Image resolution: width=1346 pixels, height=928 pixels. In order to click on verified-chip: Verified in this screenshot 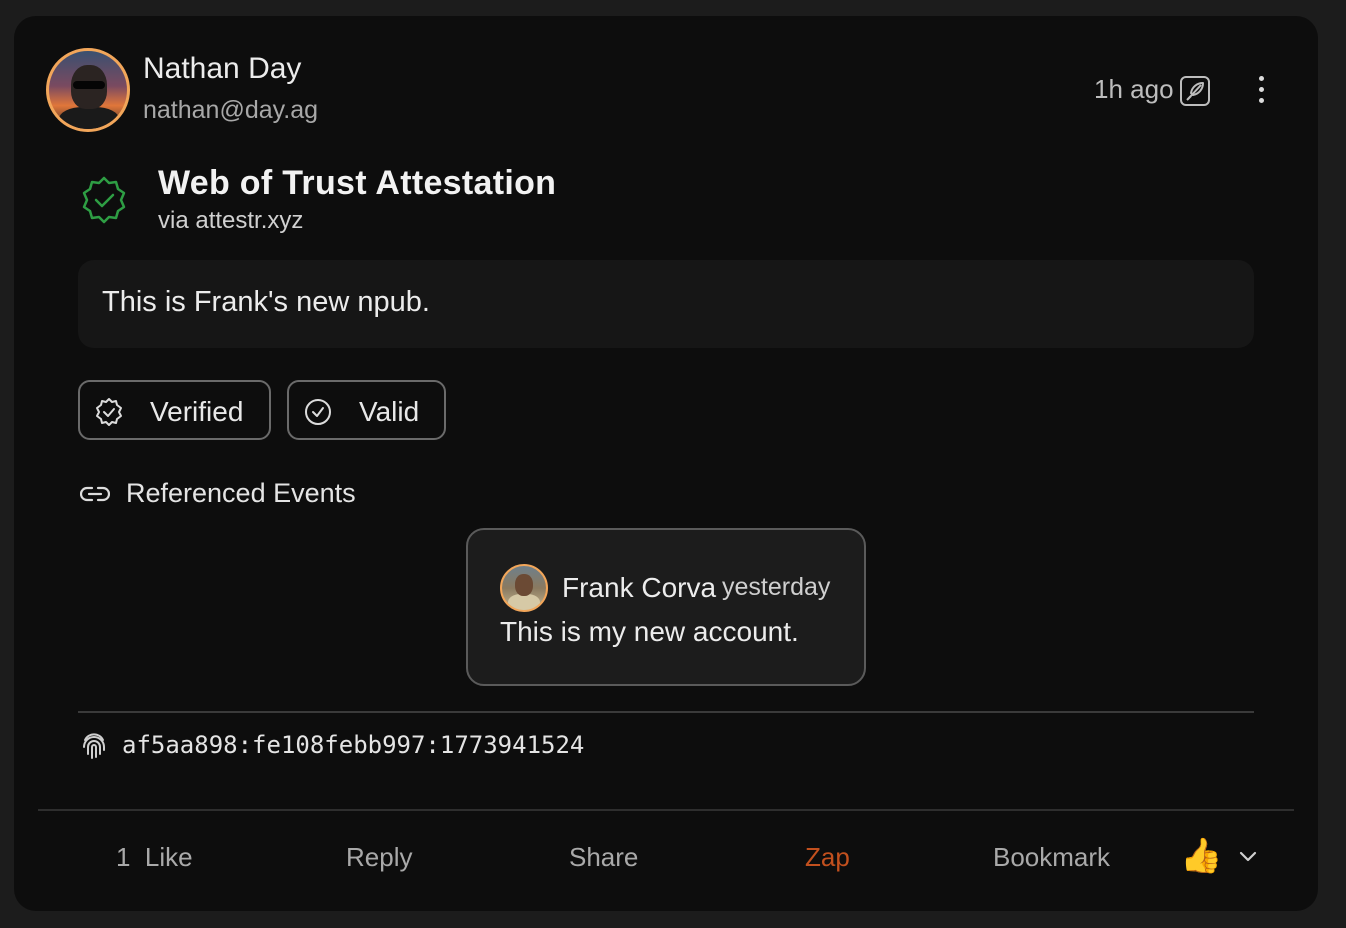, I will do `click(174, 410)`.